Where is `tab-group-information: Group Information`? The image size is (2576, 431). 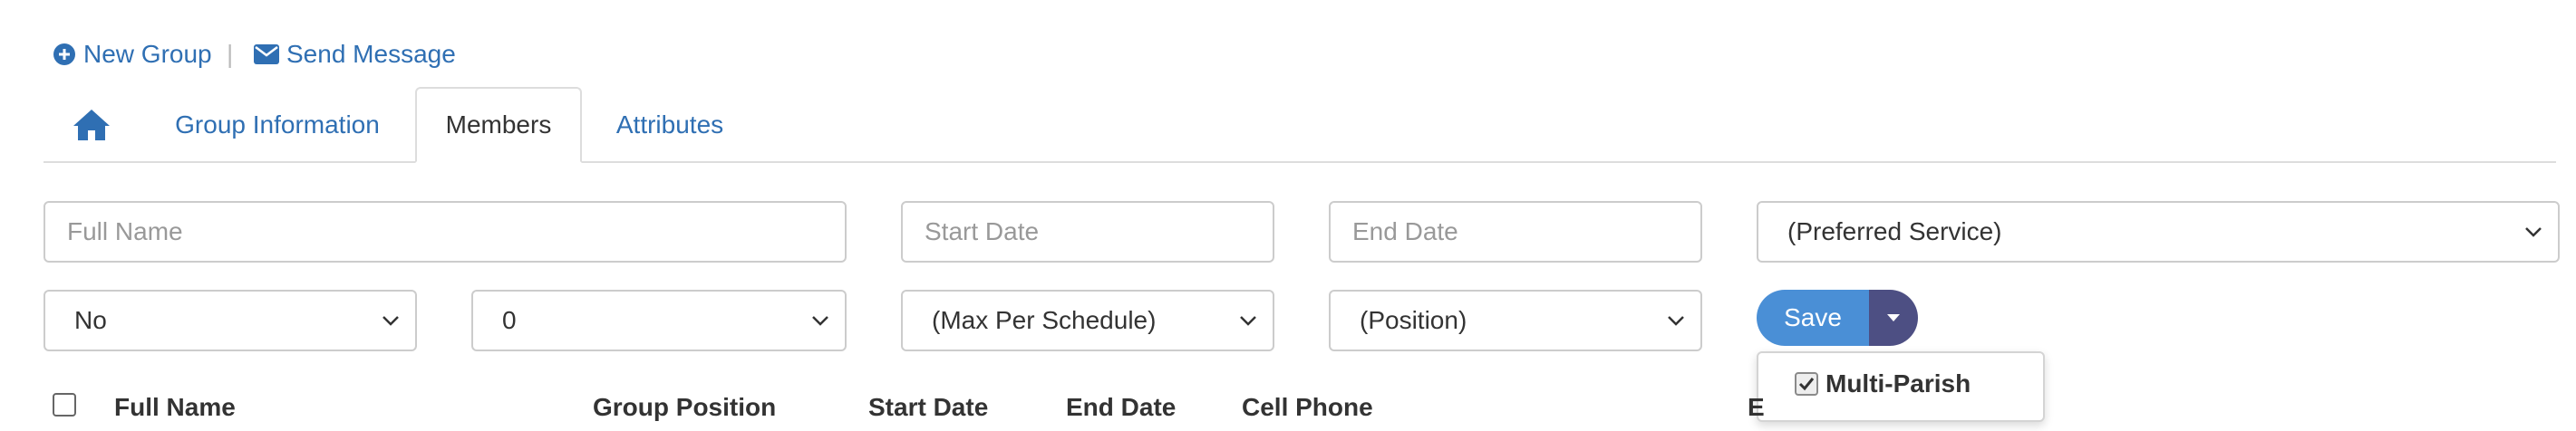
tab-group-information: Group Information is located at coordinates (277, 125).